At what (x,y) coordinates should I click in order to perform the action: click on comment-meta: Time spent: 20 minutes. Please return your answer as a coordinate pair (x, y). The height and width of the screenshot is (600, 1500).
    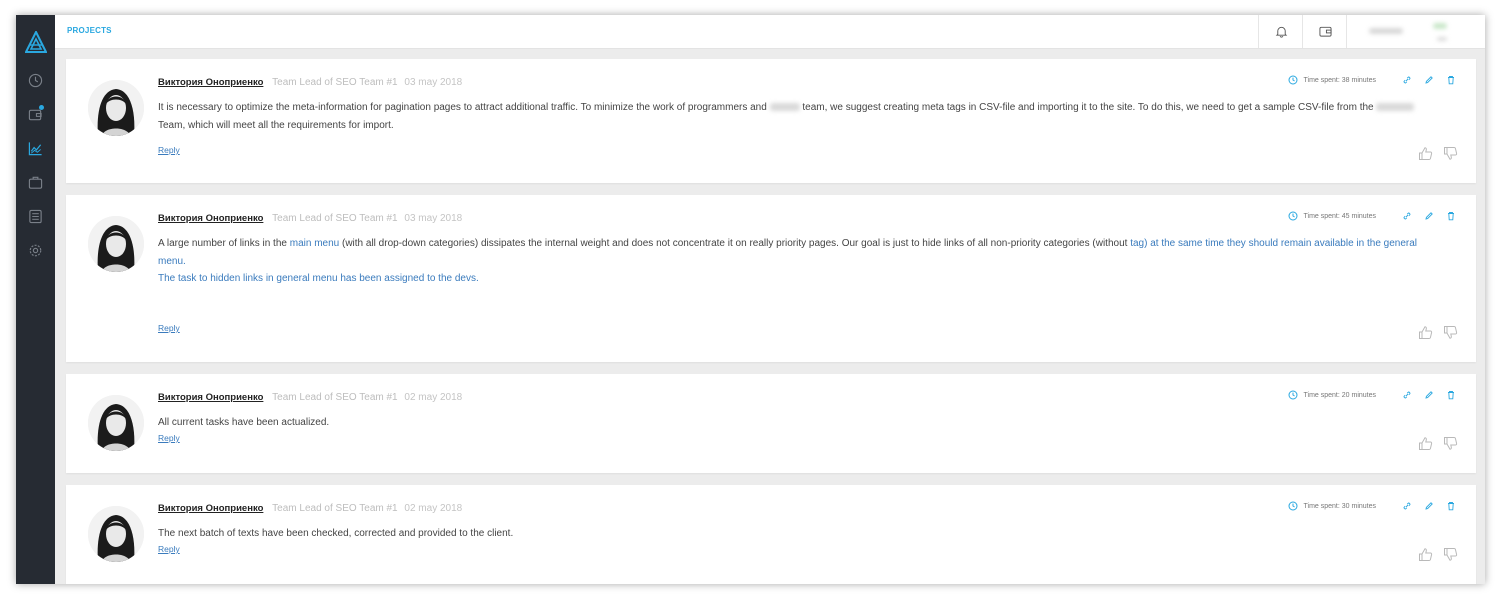
    Looking at the image, I should click on (1372, 395).